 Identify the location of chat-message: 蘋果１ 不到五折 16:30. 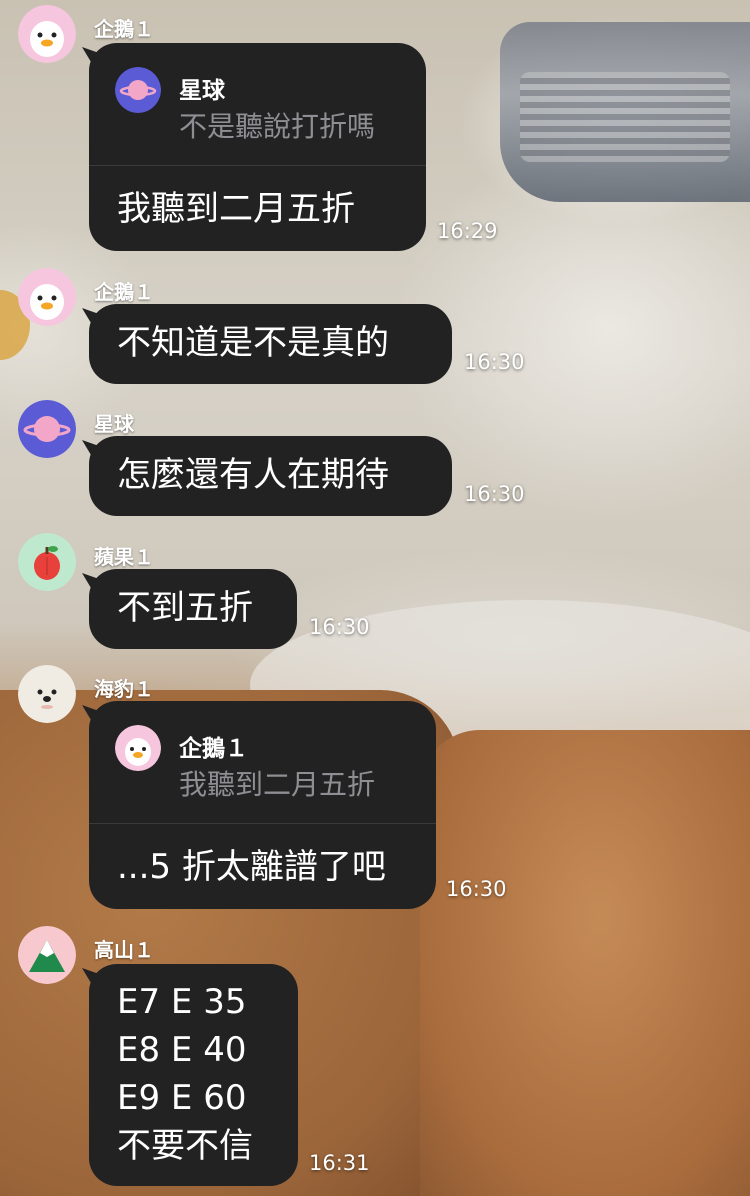
(375, 593).